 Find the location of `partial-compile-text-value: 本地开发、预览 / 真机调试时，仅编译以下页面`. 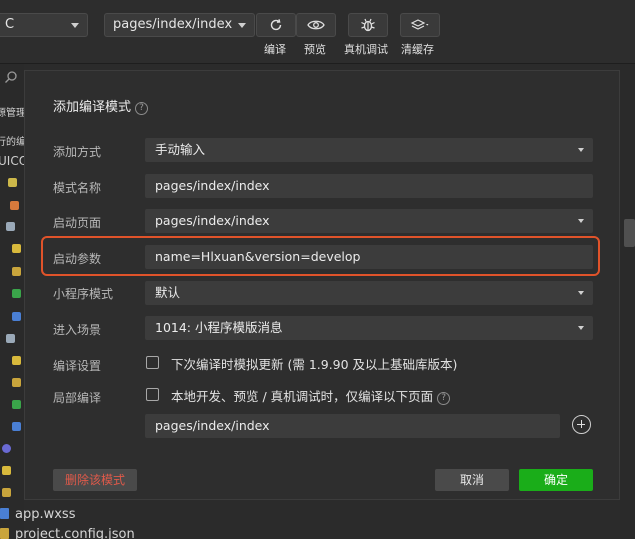

partial-compile-text-value: 本地开发、预览 / 真机调试时，仅编译以下页面 is located at coordinates (302, 396).